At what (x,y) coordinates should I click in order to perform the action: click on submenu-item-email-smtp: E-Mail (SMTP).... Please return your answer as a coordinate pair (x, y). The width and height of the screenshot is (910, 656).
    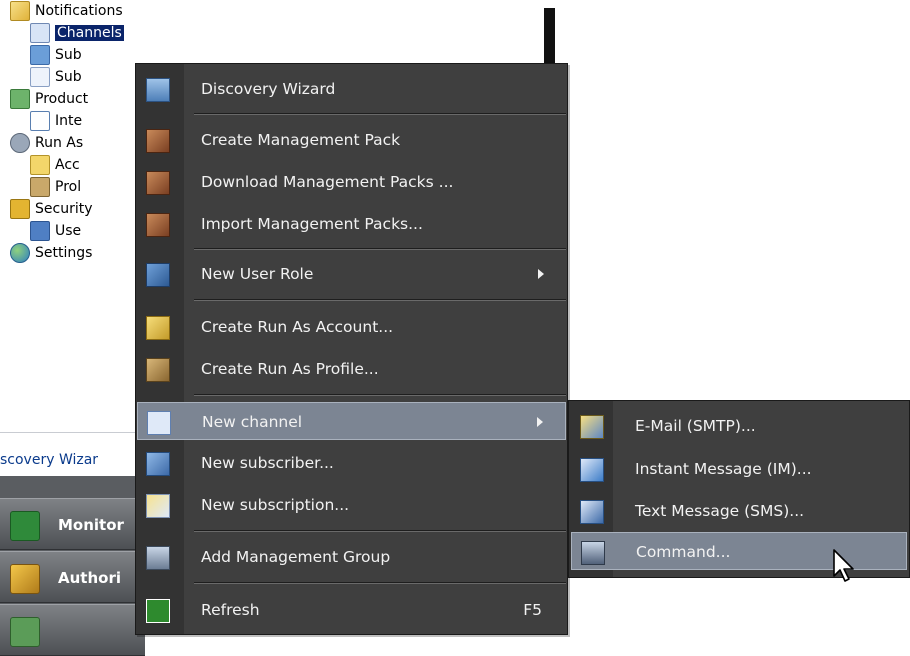
    Looking at the image, I should click on (739, 426).